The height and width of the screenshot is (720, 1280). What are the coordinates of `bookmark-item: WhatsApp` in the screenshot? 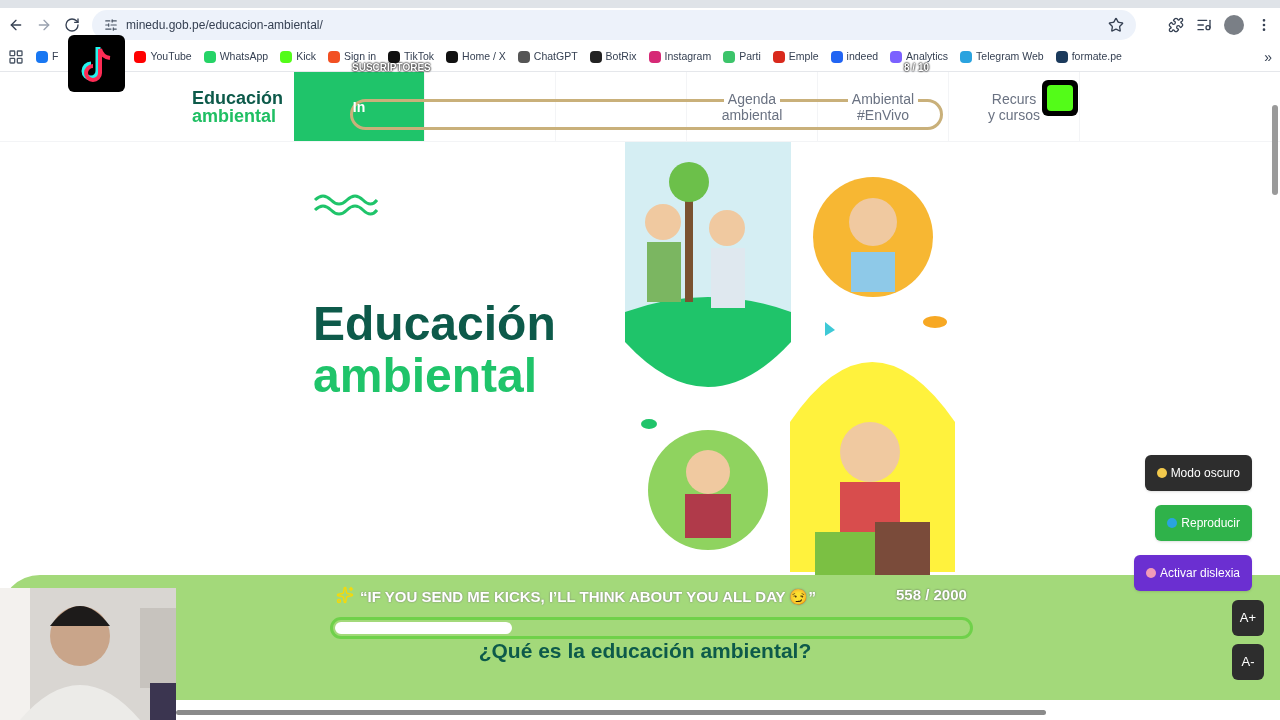 It's located at (236, 56).